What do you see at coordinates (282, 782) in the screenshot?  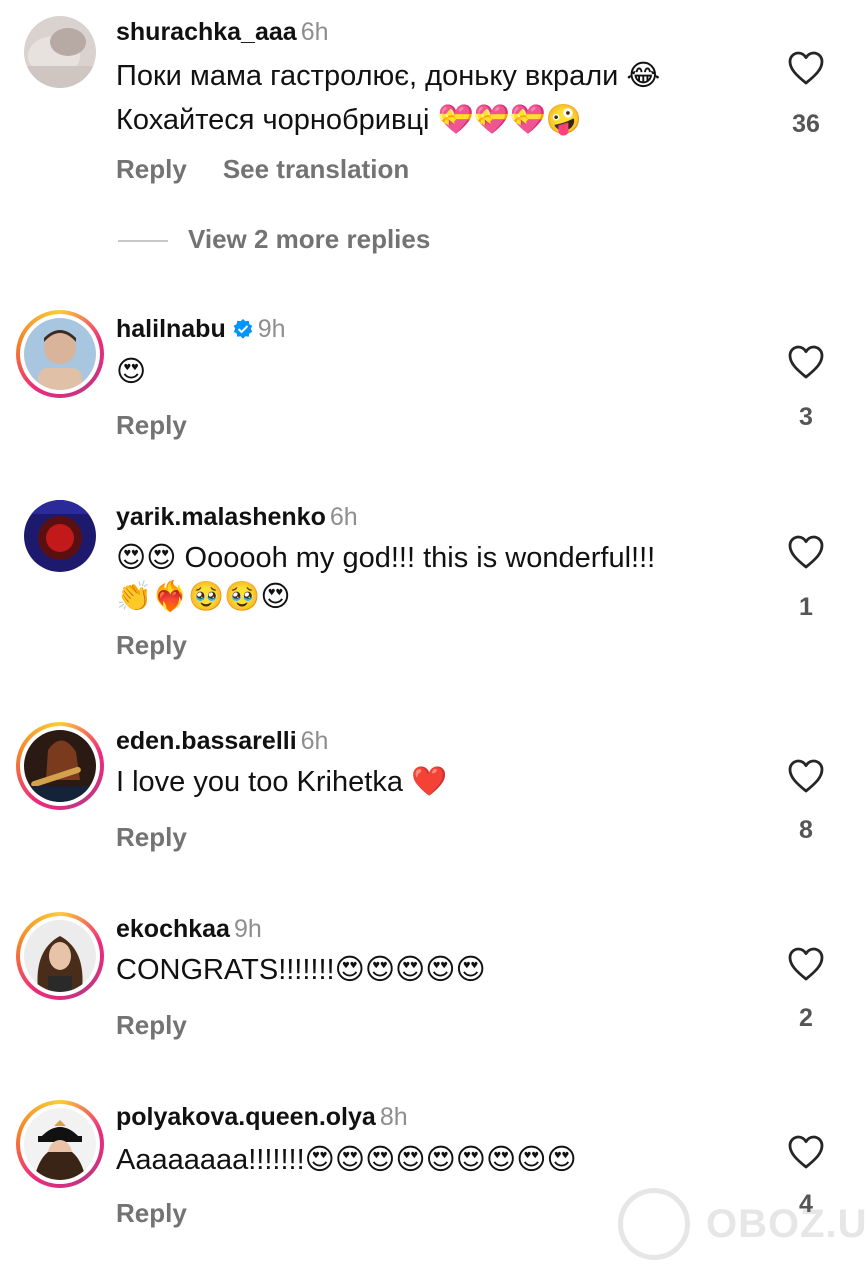 I see `comment-text: I love you too Krihetka ❤️` at bounding box center [282, 782].